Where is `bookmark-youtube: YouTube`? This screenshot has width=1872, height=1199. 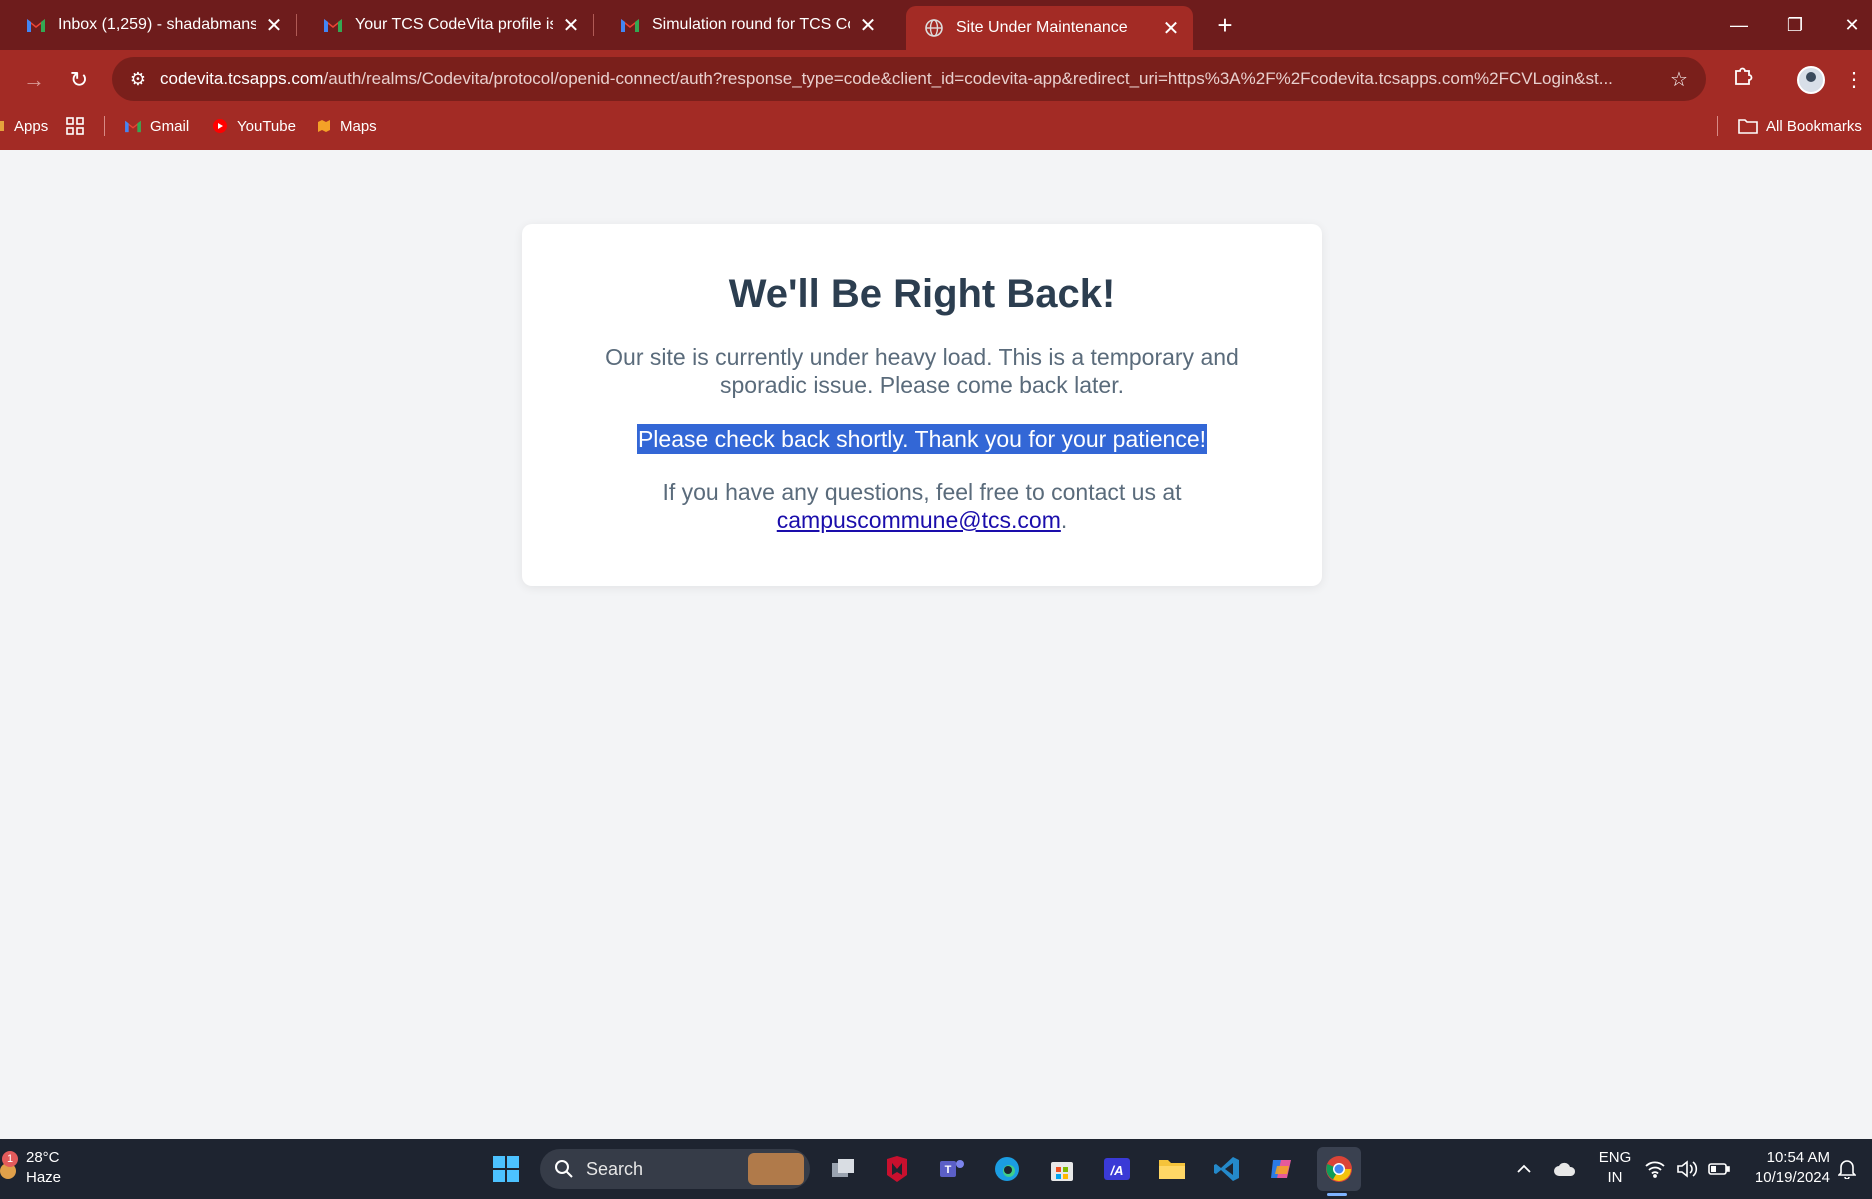 bookmark-youtube: YouTube is located at coordinates (253, 126).